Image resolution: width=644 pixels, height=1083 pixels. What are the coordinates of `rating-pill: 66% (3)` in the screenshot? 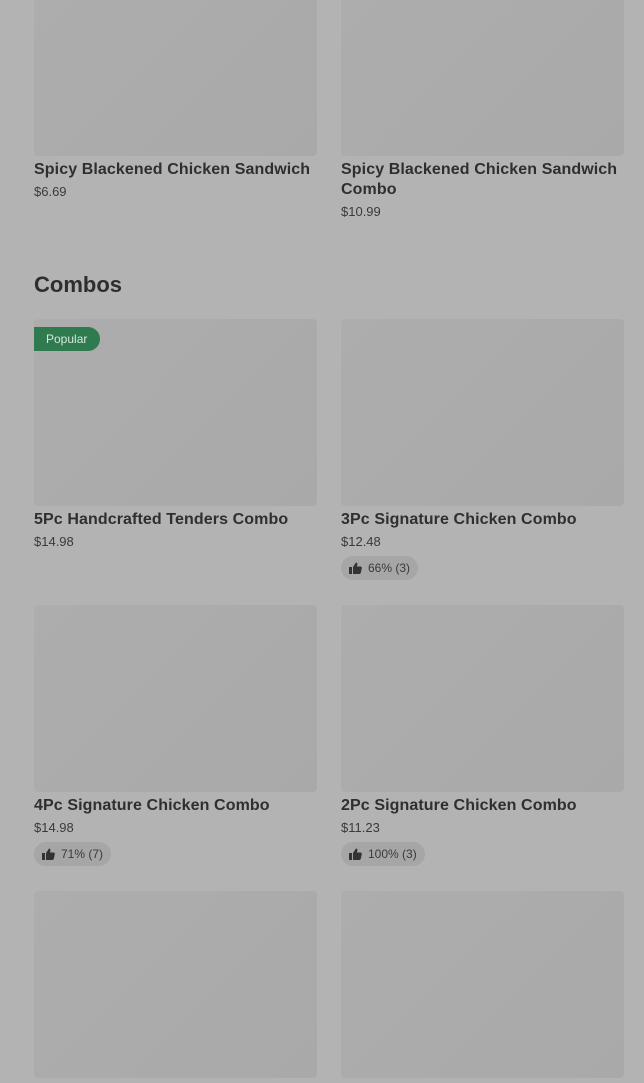 It's located at (380, 568).